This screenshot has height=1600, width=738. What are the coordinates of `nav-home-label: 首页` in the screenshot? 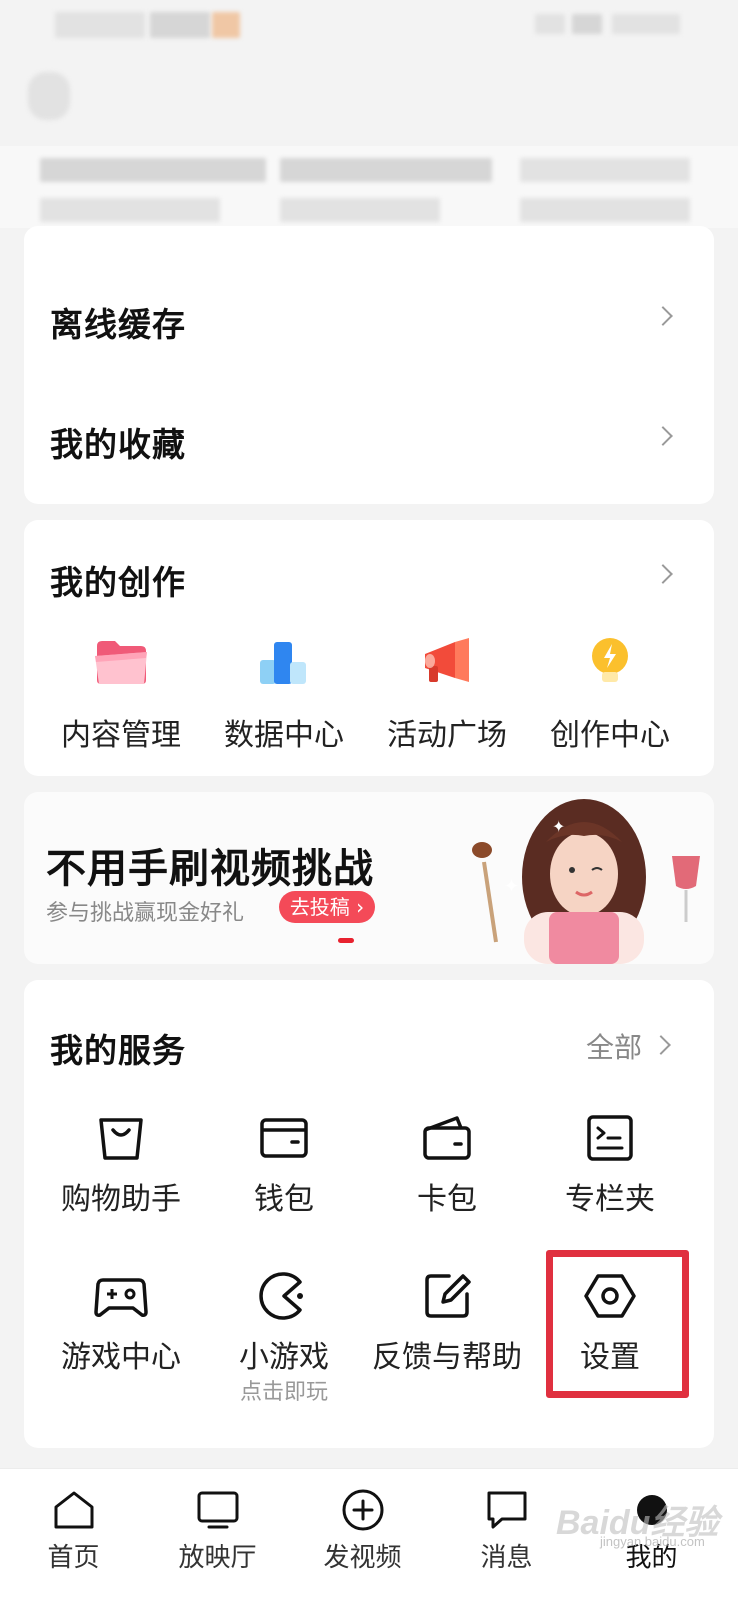 It's located at (73, 1558).